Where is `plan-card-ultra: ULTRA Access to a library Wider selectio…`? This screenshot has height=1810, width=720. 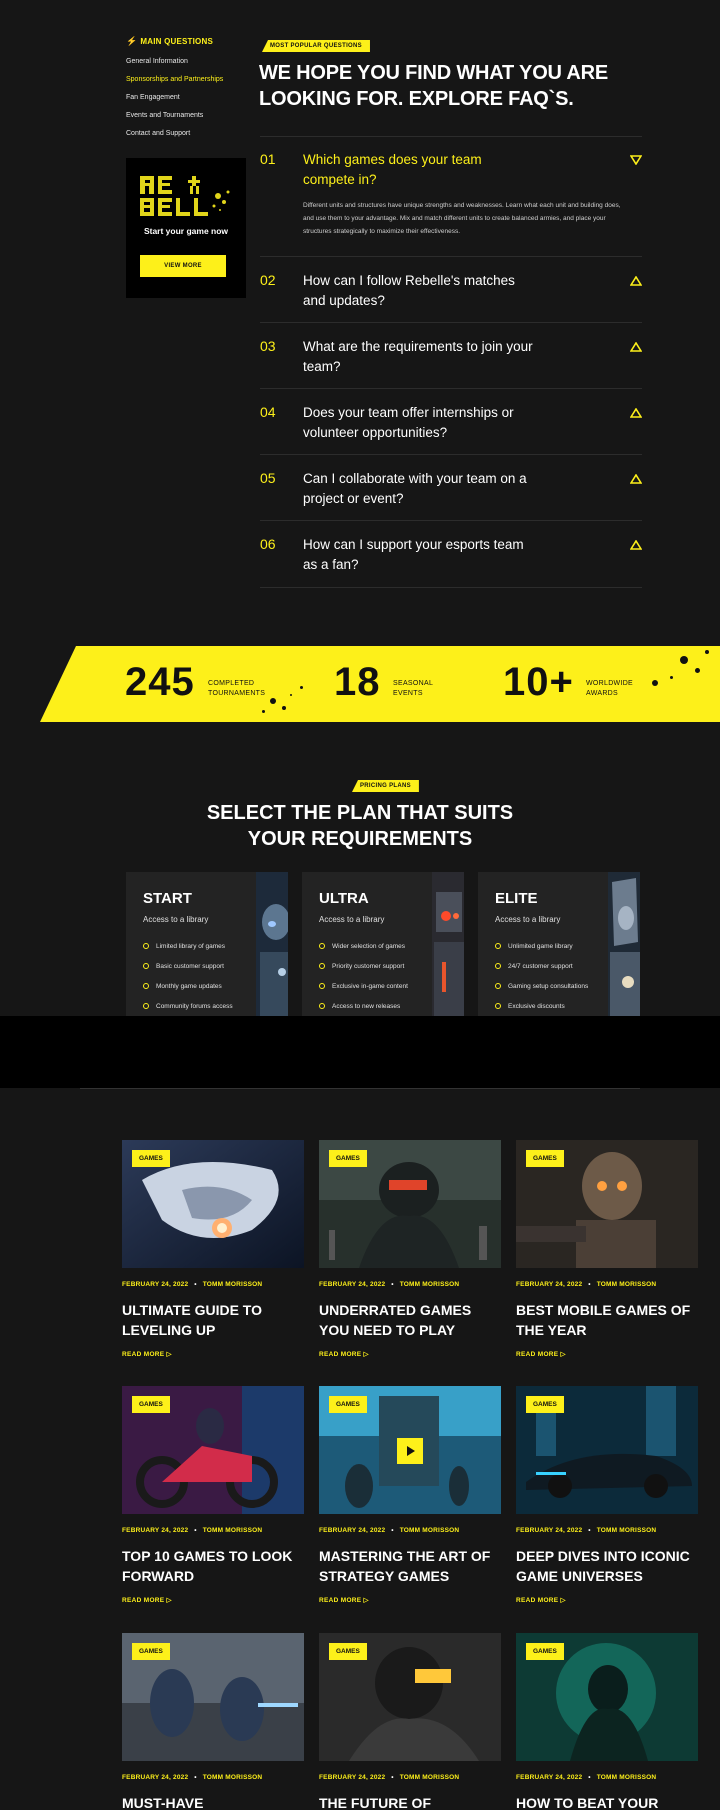 plan-card-ultra: ULTRA Access to a library Wider selectio… is located at coordinates (383, 944).